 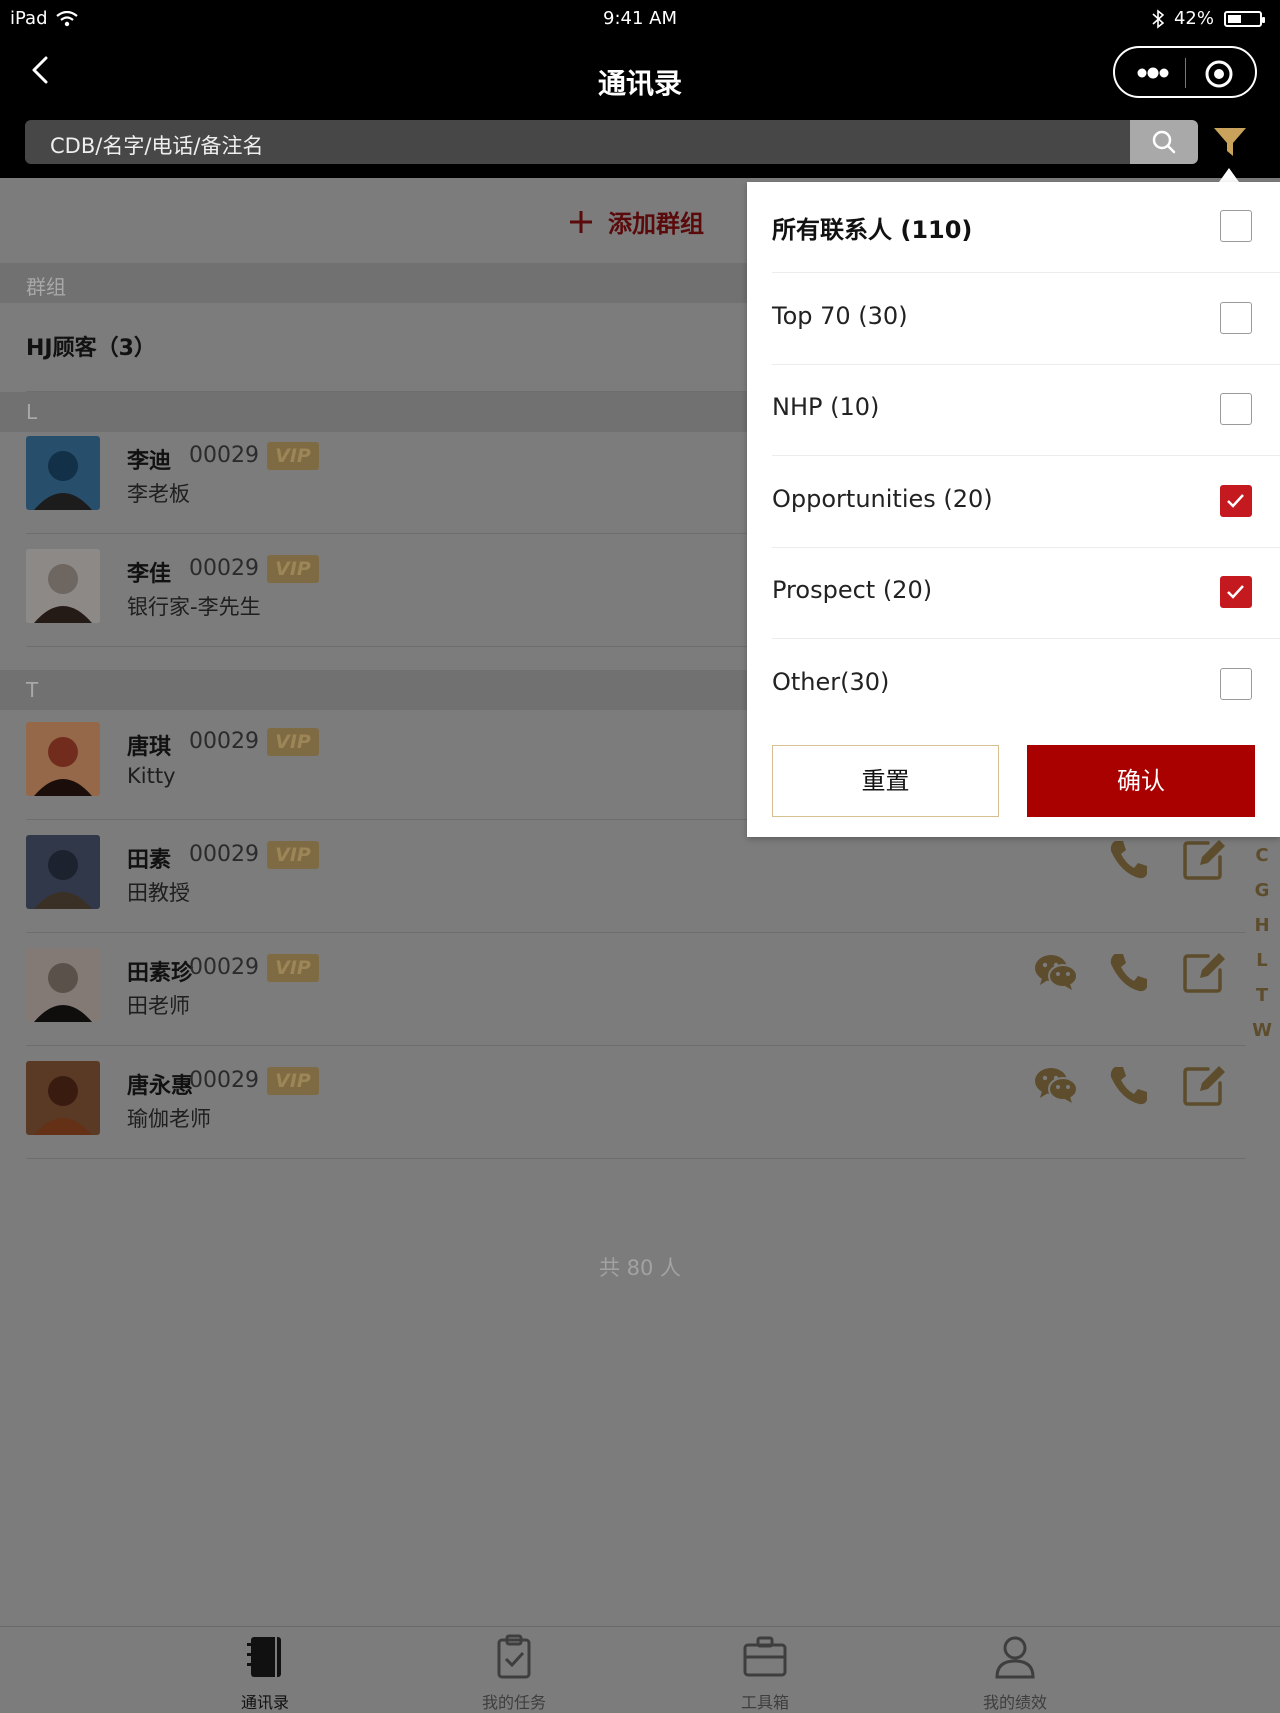 What do you see at coordinates (640, 18) in the screenshot?
I see `clock: 9:41 AM` at bounding box center [640, 18].